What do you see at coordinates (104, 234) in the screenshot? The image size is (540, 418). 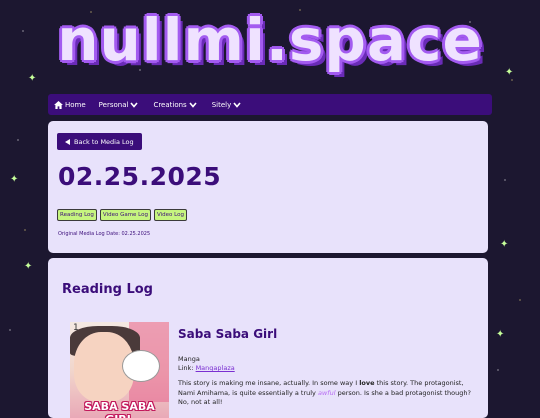 I see `original-date: Original Media Log Date: 02.25.2025` at bounding box center [104, 234].